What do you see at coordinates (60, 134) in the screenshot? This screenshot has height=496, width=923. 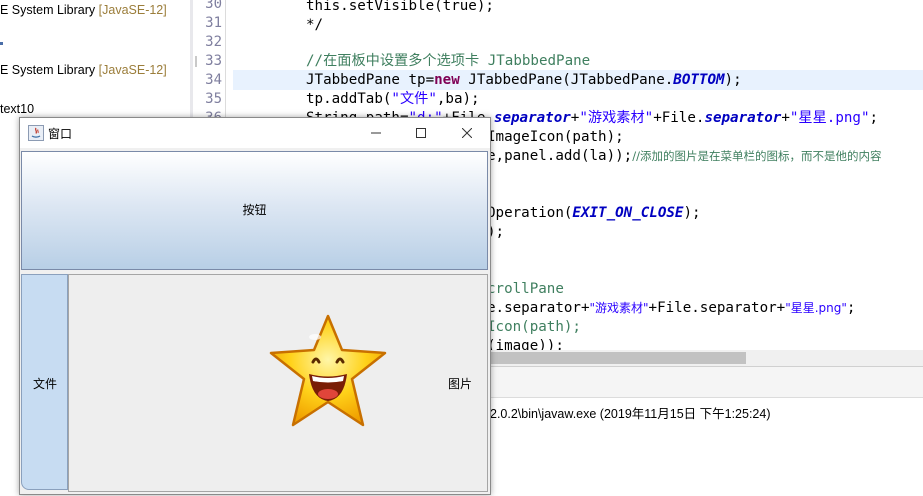 I see `window-title: 窗口` at bounding box center [60, 134].